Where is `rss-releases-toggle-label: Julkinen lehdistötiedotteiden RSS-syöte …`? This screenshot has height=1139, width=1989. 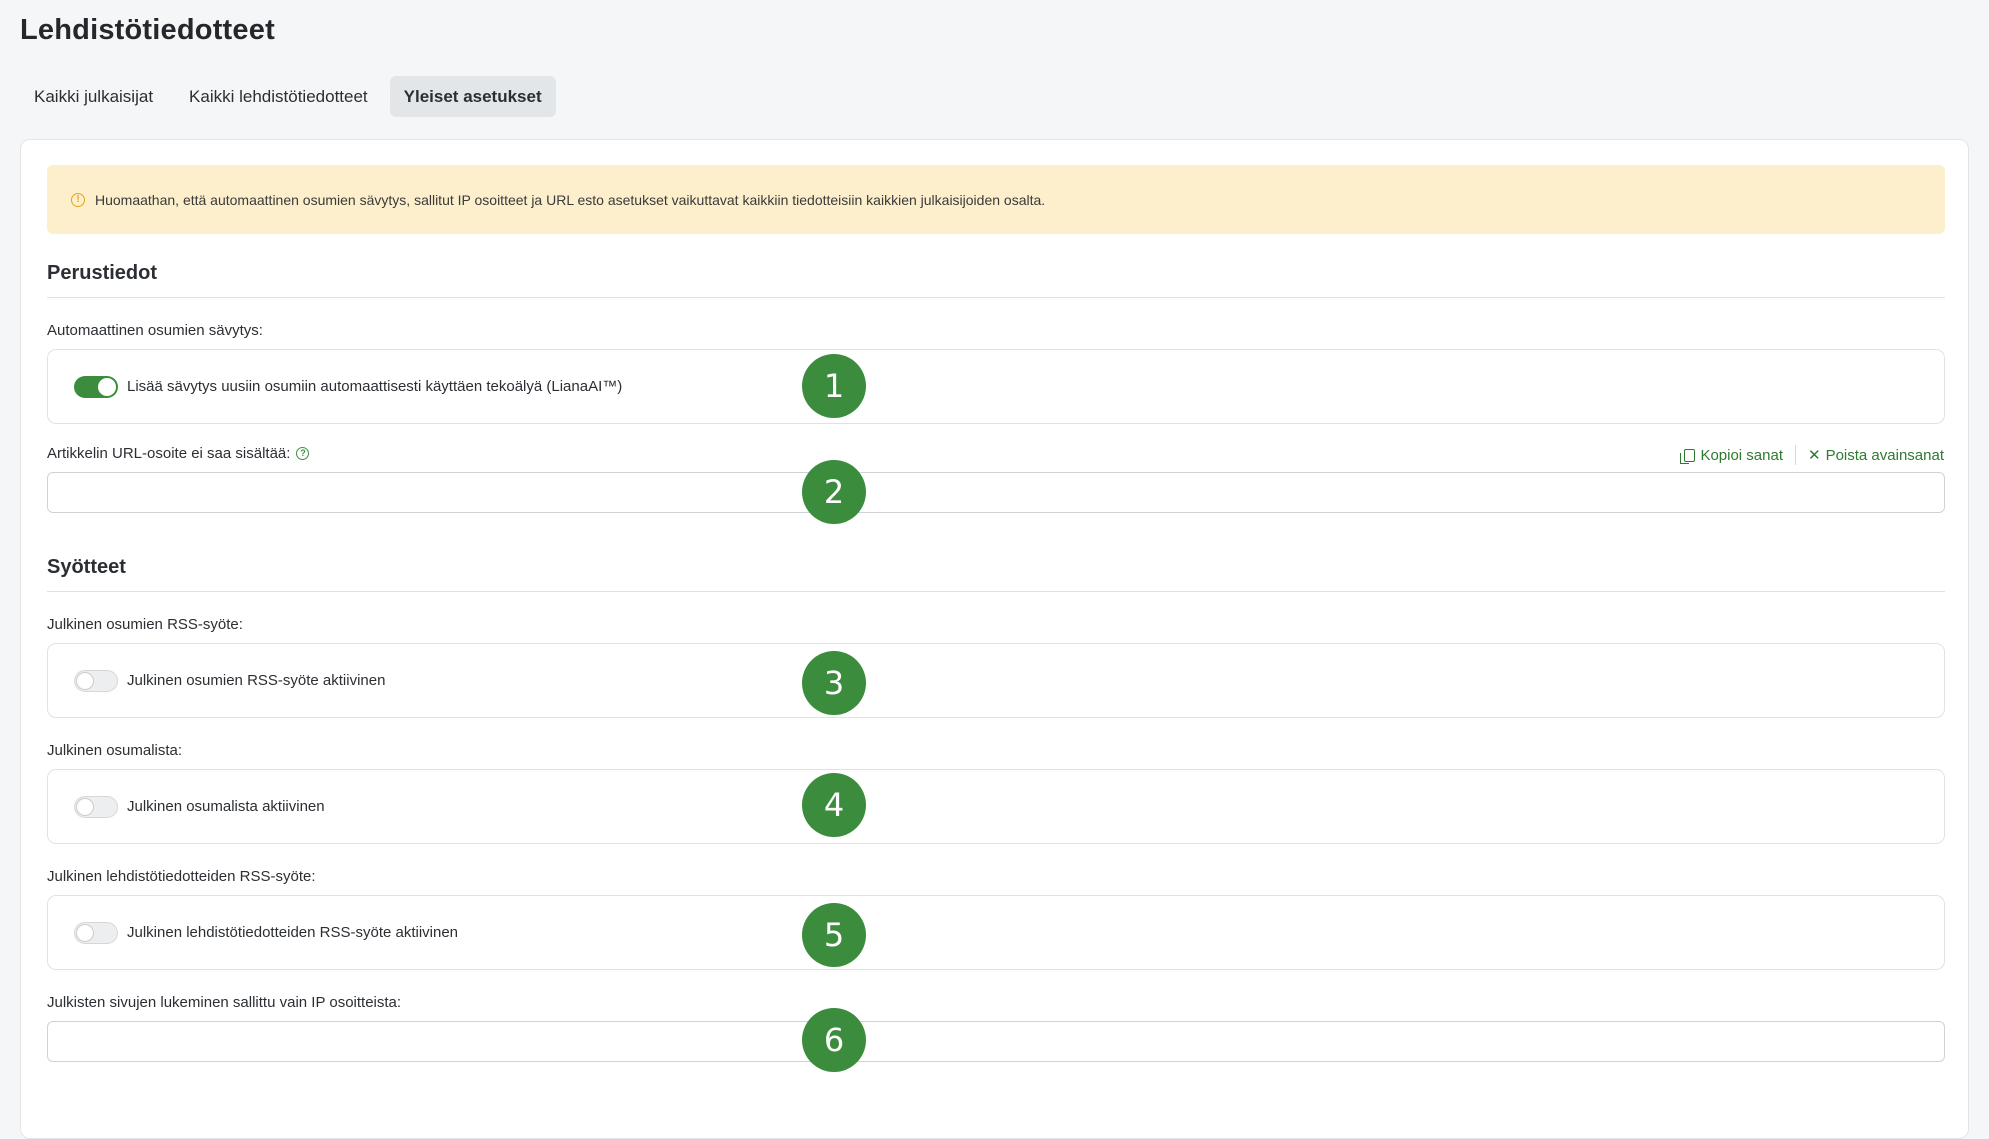
rss-releases-toggle-label: Julkinen lehdistötiedotteiden RSS-syöte … is located at coordinates (293, 932).